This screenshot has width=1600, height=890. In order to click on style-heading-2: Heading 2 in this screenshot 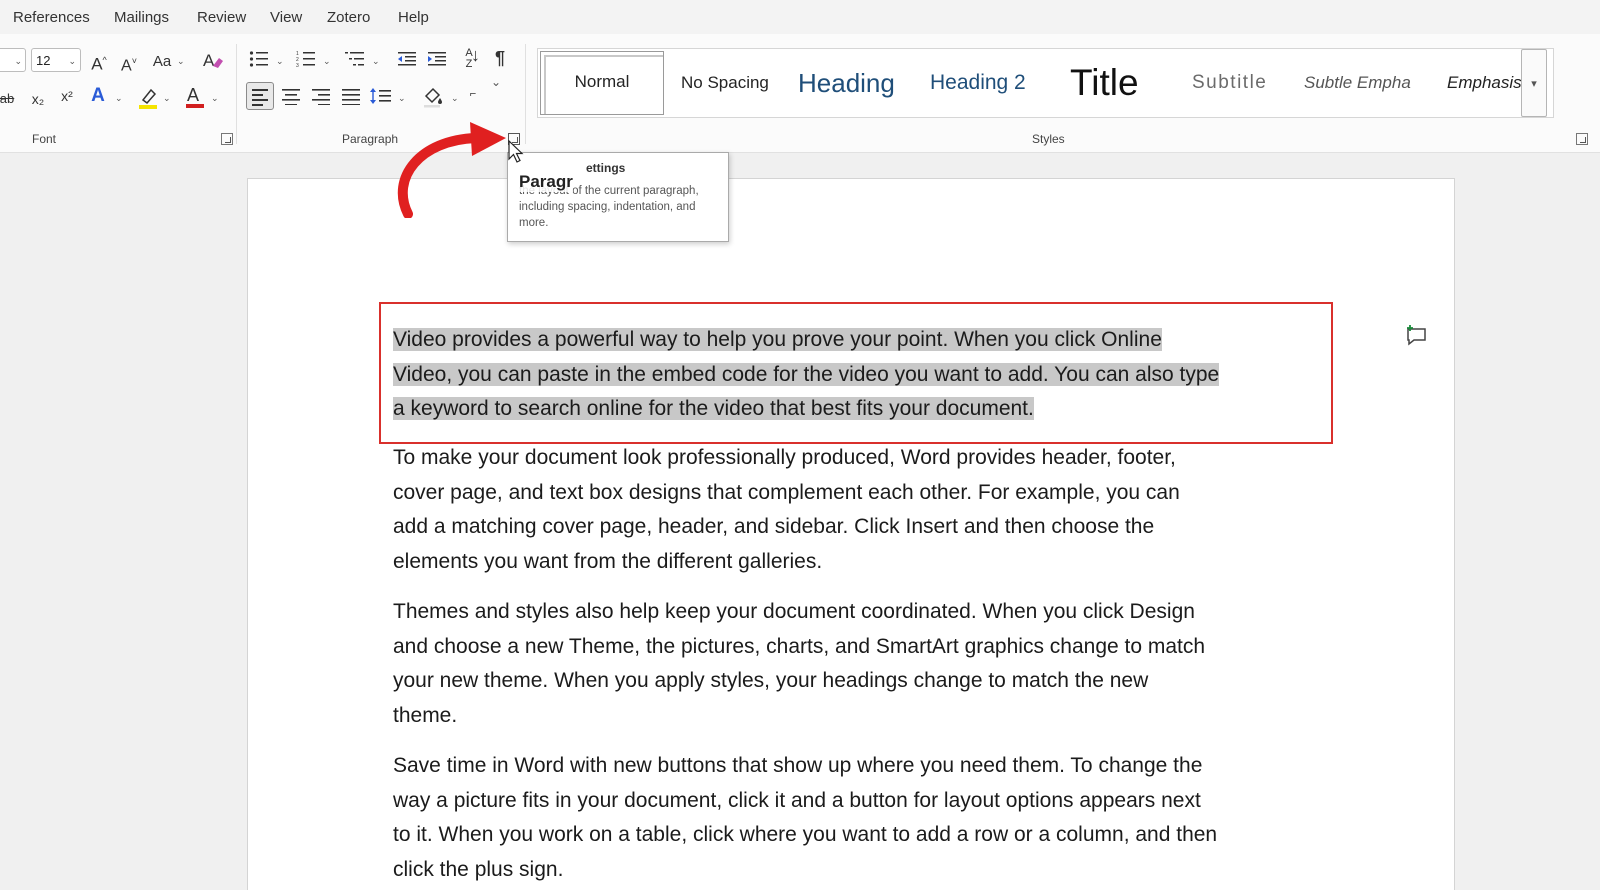, I will do `click(978, 83)`.